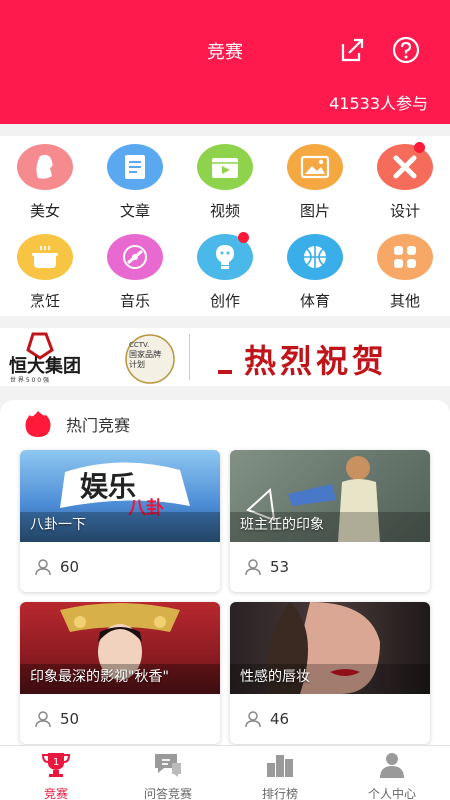 This screenshot has width=450, height=800. I want to click on participant-count: 50, so click(70, 719).